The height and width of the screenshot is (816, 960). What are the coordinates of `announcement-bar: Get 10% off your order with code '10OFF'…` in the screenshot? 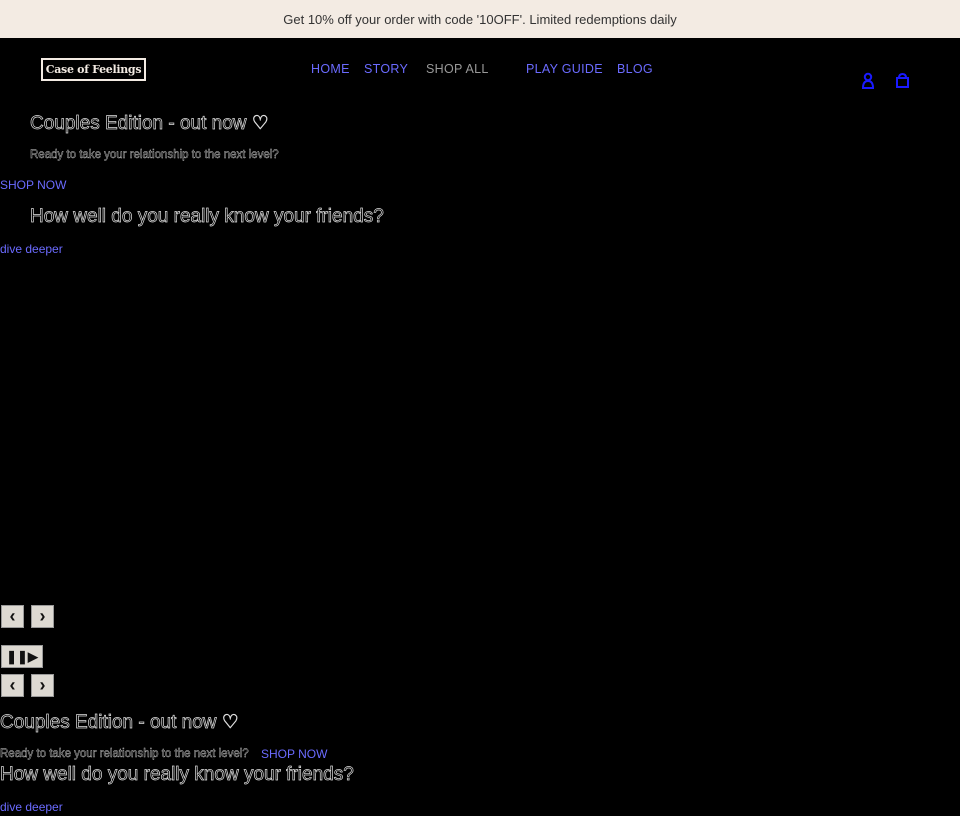 It's located at (480, 19).